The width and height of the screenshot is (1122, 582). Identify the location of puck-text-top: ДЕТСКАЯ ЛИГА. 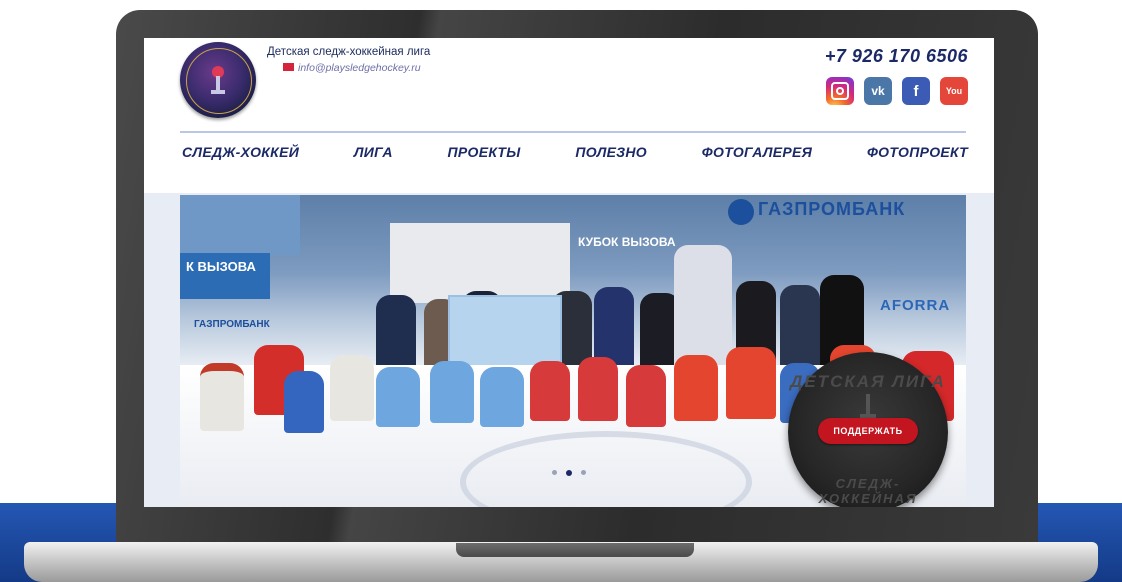
(868, 381).